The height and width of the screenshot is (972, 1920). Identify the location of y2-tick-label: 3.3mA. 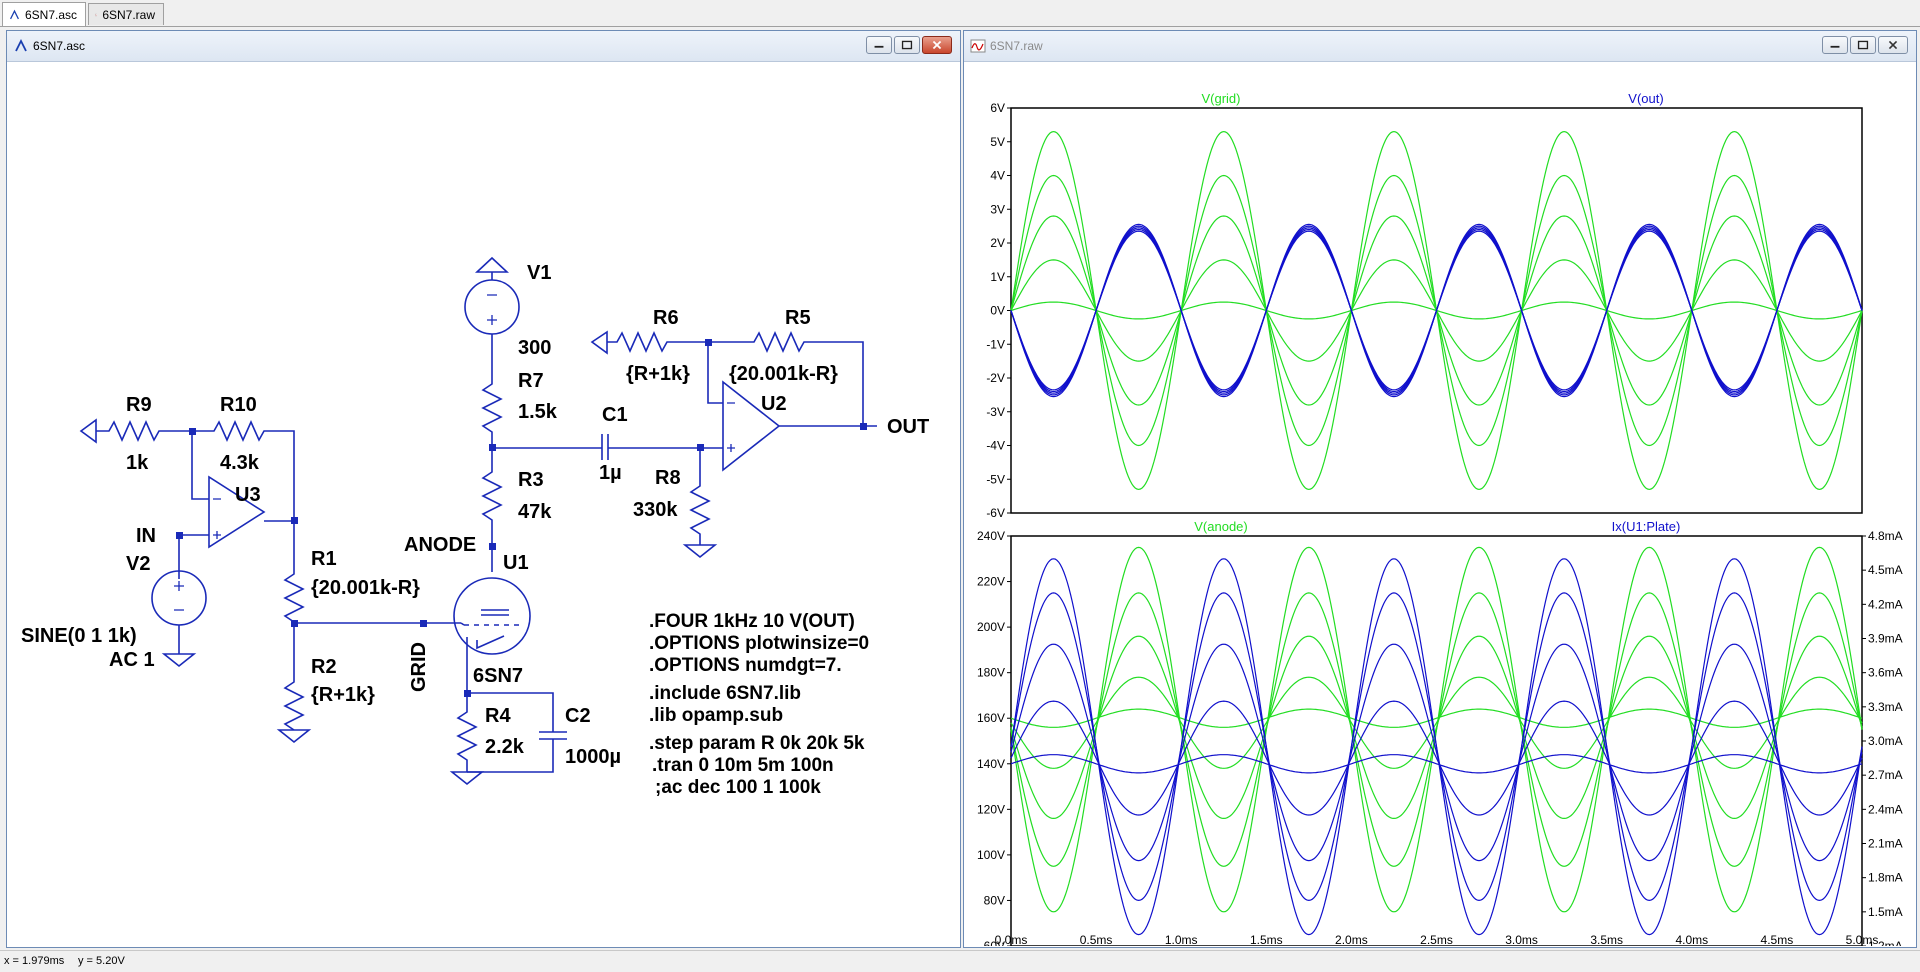
(1885, 707).